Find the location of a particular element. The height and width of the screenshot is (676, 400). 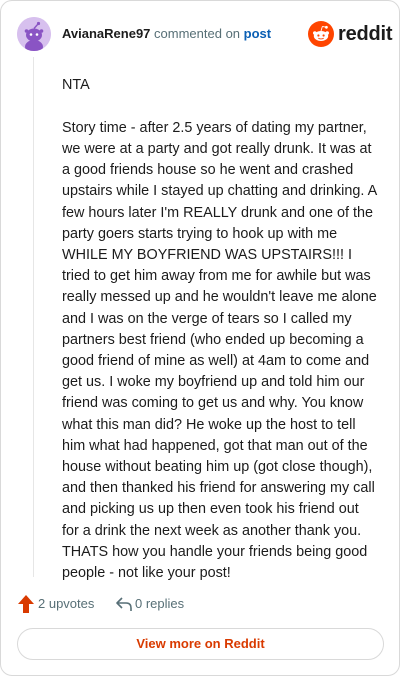

reply-count: 0 replies is located at coordinates (160, 603).